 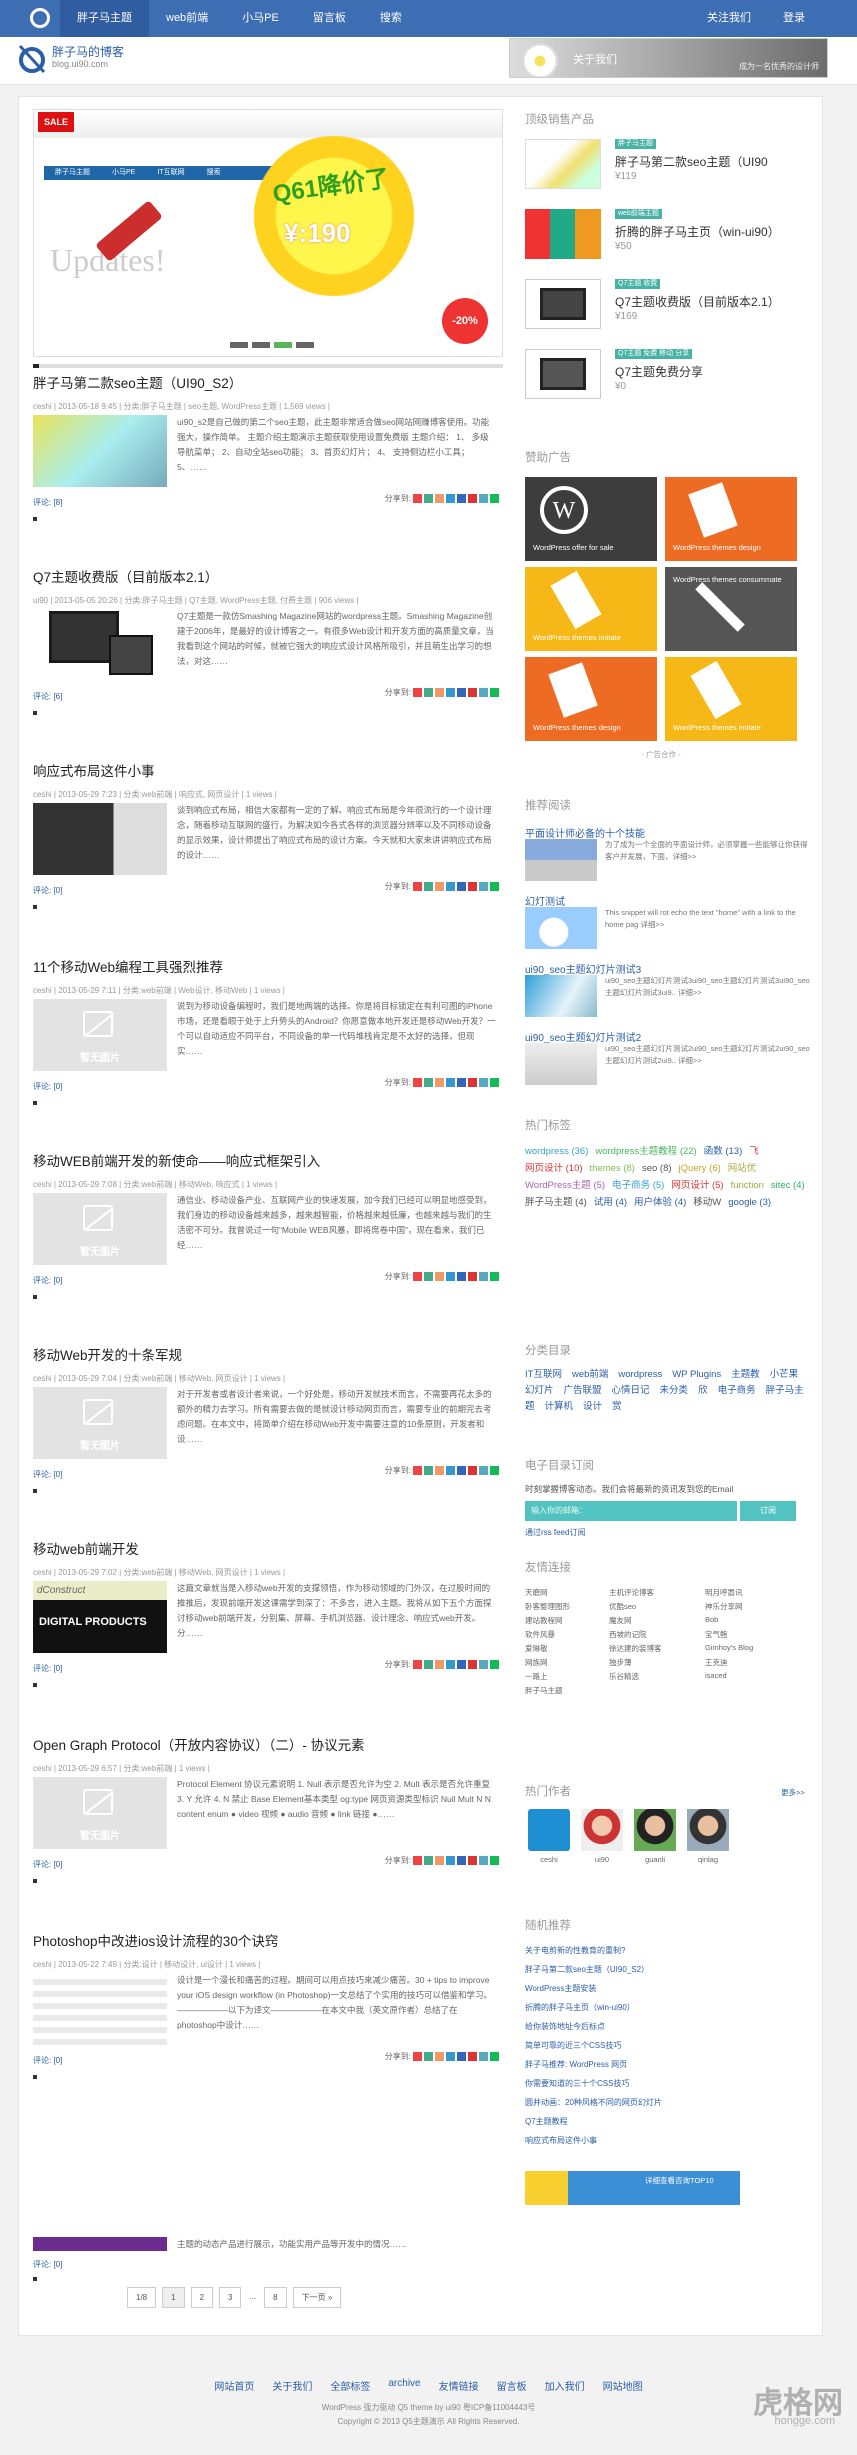 I want to click on author-name: qinlag, so click(x=708, y=1859).